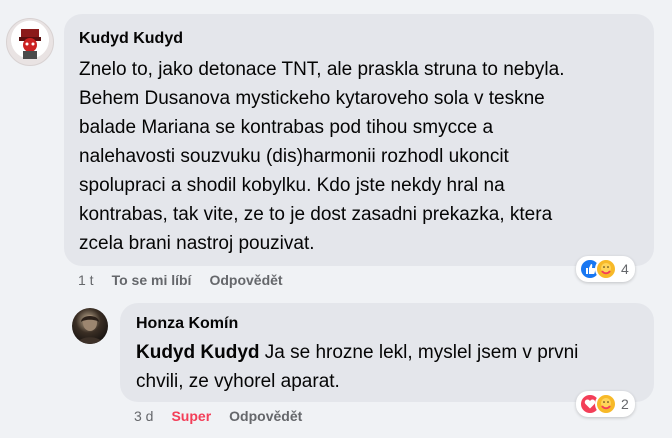 Image resolution: width=672 pixels, height=438 pixels. I want to click on reaction-count: 2, so click(625, 404).